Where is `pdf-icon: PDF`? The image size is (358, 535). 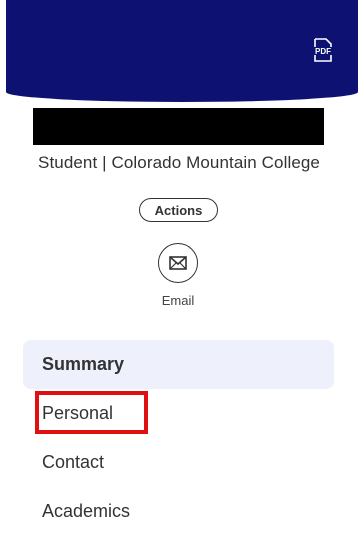 pdf-icon: PDF is located at coordinates (323, 50).